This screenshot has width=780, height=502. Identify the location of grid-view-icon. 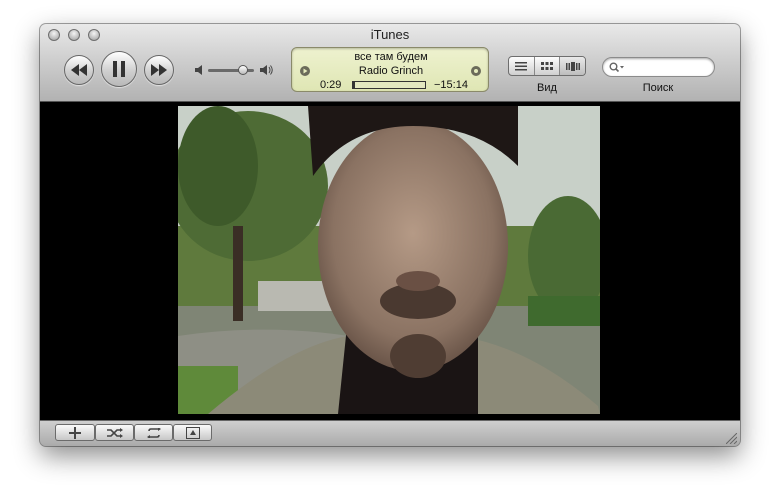
(547, 65).